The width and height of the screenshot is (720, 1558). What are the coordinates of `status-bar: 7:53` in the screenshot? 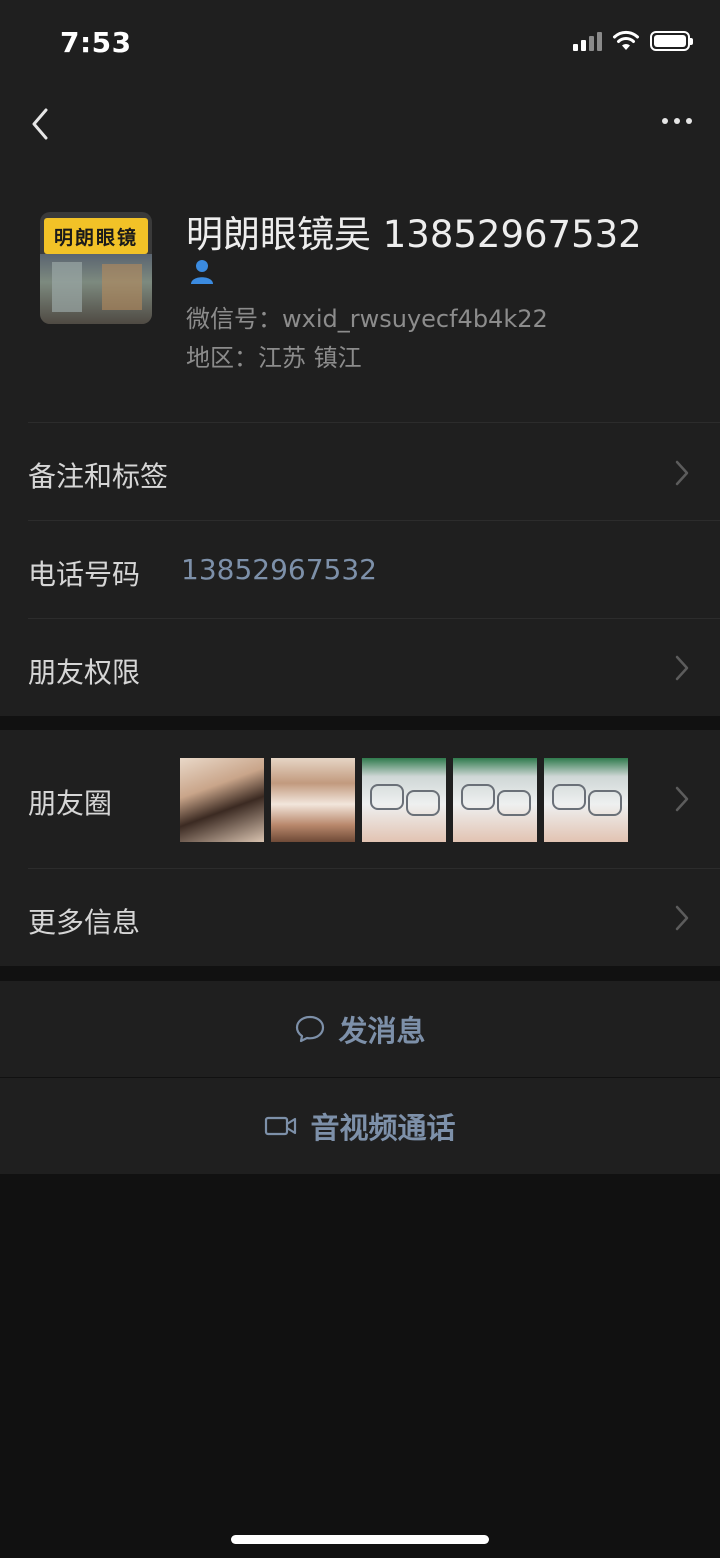 It's located at (360, 44).